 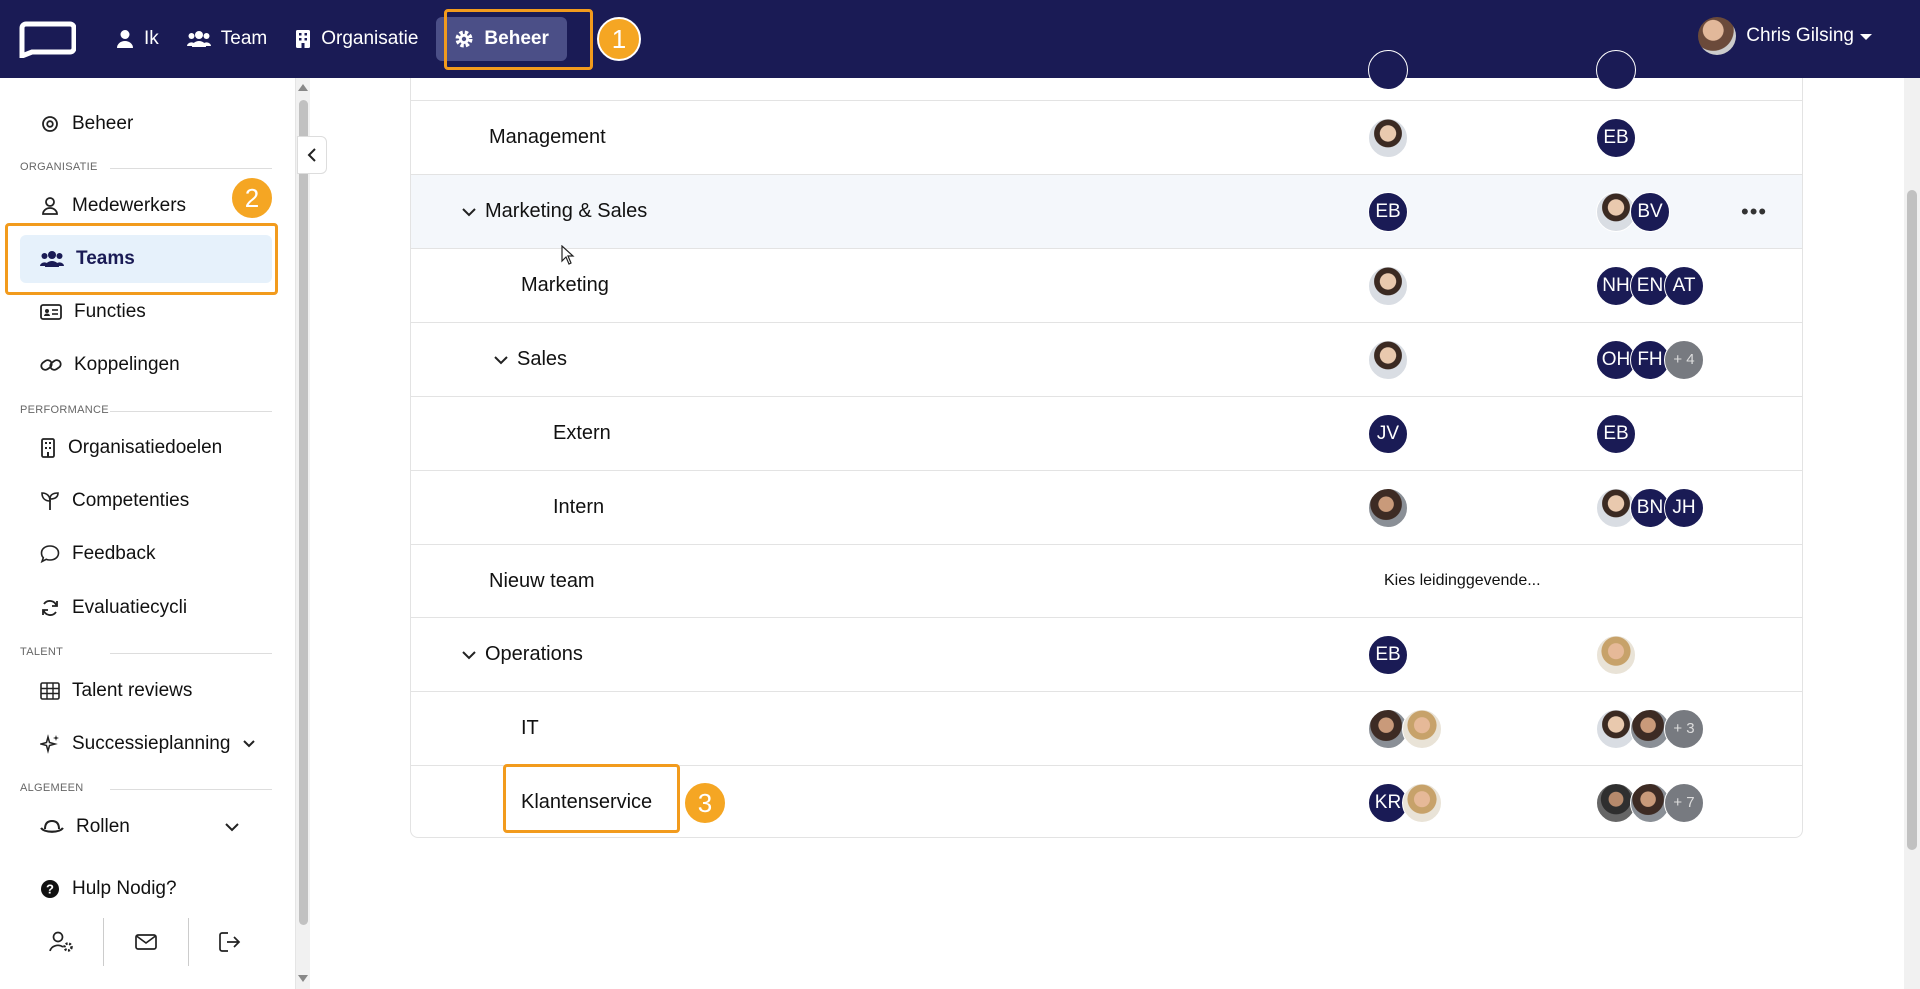 What do you see at coordinates (1754, 212) in the screenshot?
I see `more-options-icon: •••` at bounding box center [1754, 212].